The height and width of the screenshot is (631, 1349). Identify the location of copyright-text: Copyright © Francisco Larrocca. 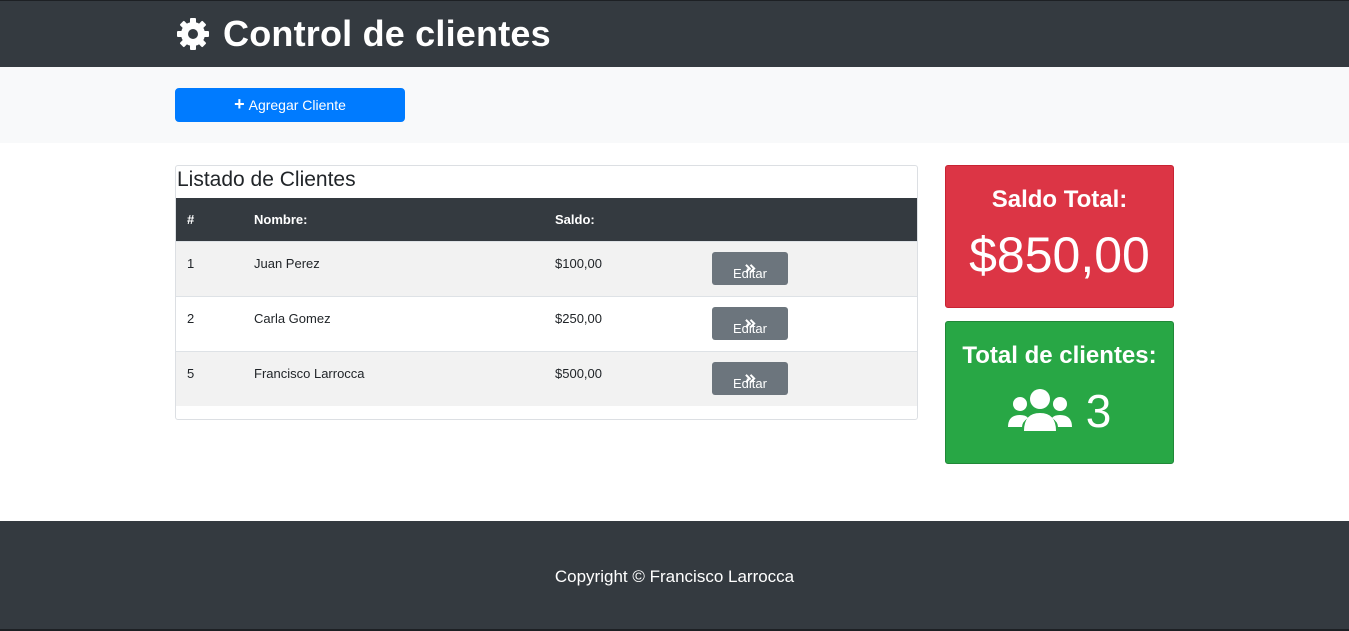
(674, 576).